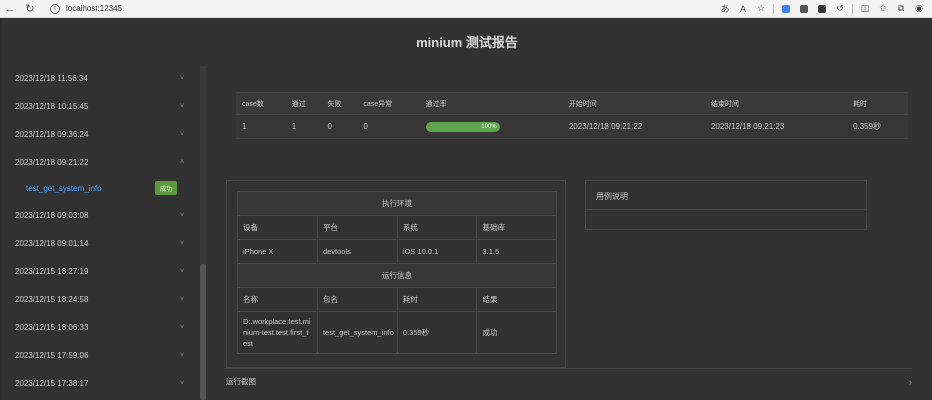 The image size is (932, 400). Describe the element at coordinates (761, 9) in the screenshot. I see `favorite-star-icon: ☆` at that location.